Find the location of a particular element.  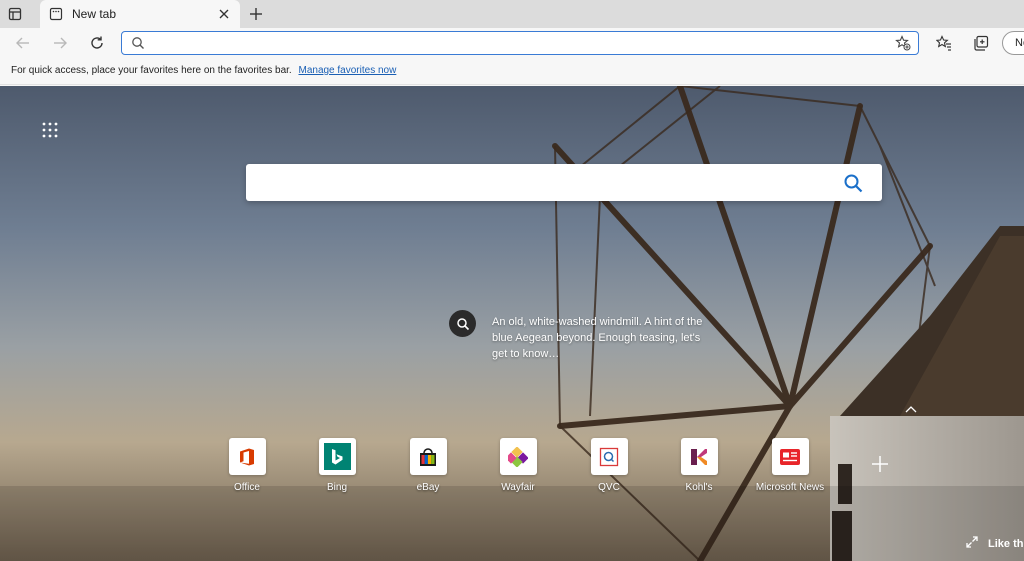

chevron-up-icon is located at coordinates (911, 409).